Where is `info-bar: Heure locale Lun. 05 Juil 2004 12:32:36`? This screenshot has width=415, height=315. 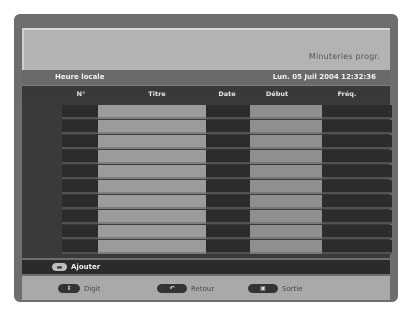
info-bar: Heure locale Lun. 05 Juil 2004 12:32:36 is located at coordinates (206, 78).